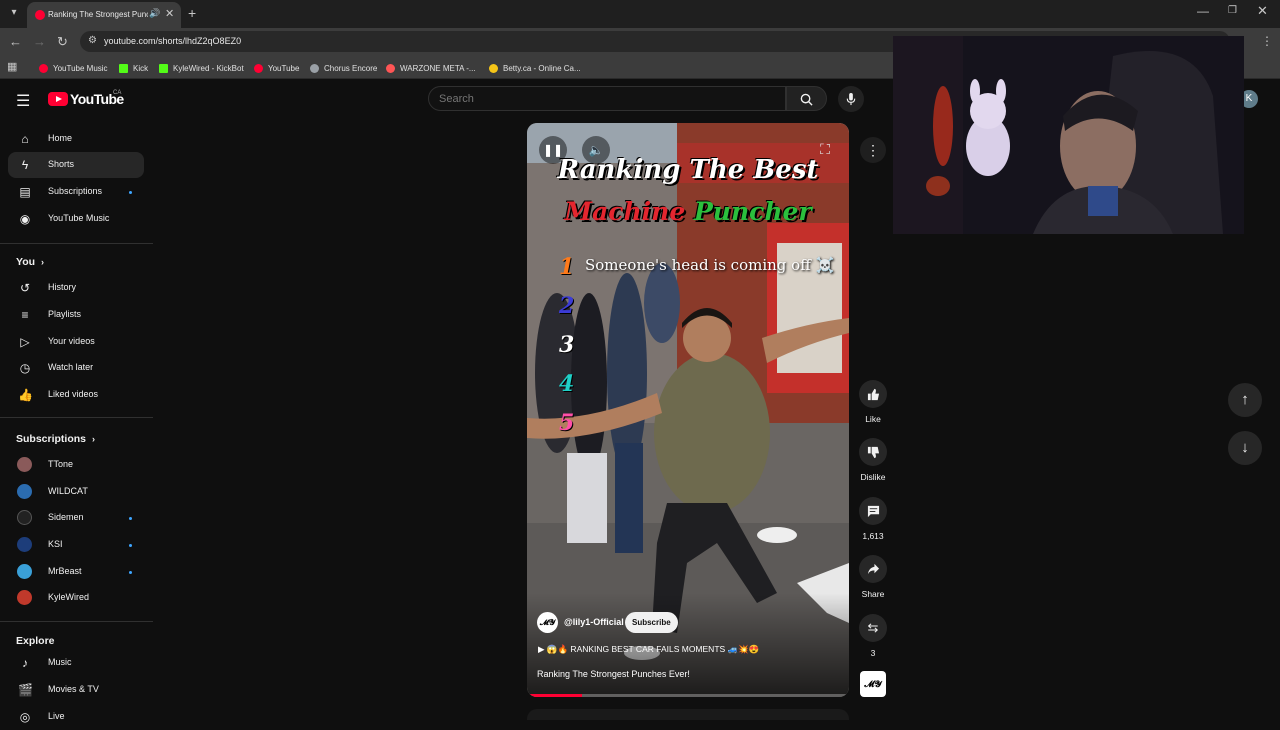  Describe the element at coordinates (76, 663) in the screenshot. I see `sidebar-item-music: ♪ Music` at that location.